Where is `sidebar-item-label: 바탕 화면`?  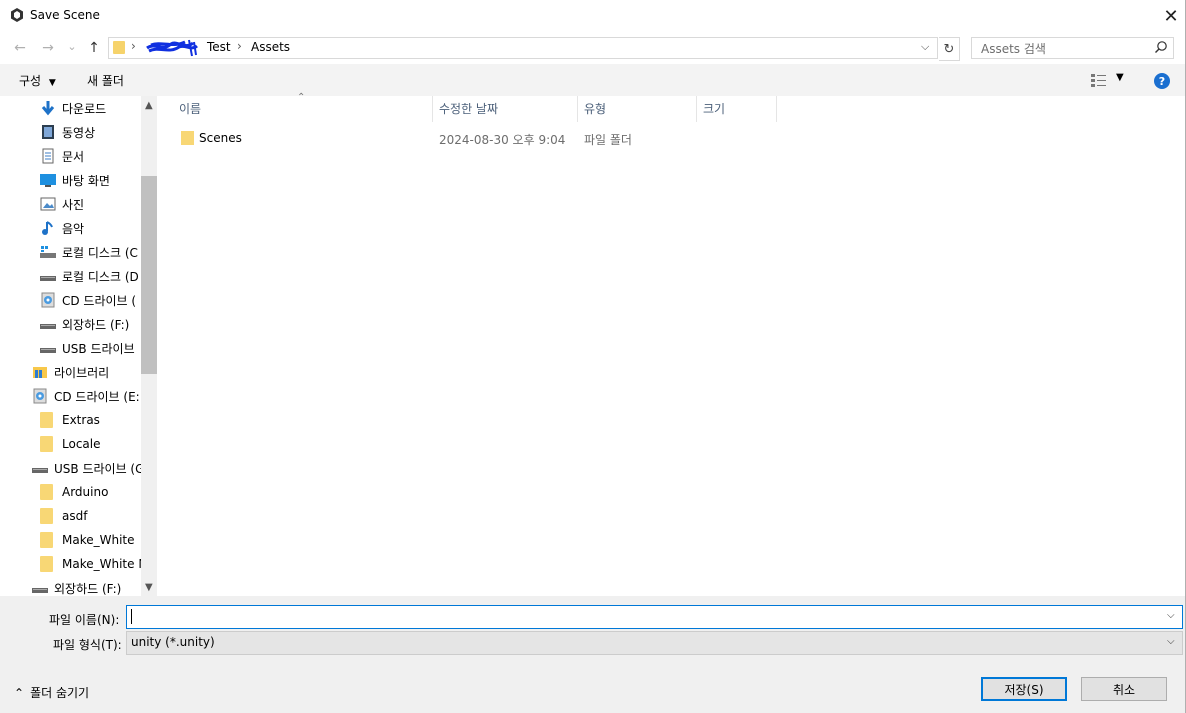
sidebar-item-label: 바탕 화면 is located at coordinates (86, 180).